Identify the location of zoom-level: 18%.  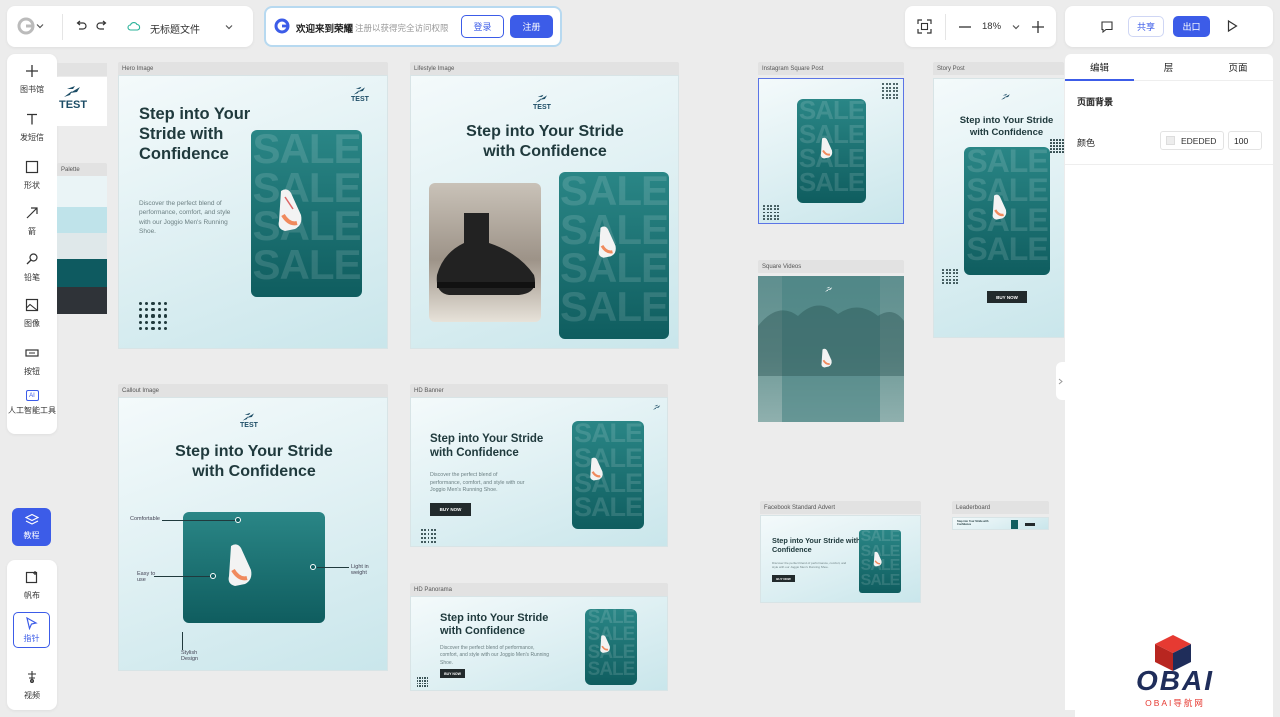
(991, 26).